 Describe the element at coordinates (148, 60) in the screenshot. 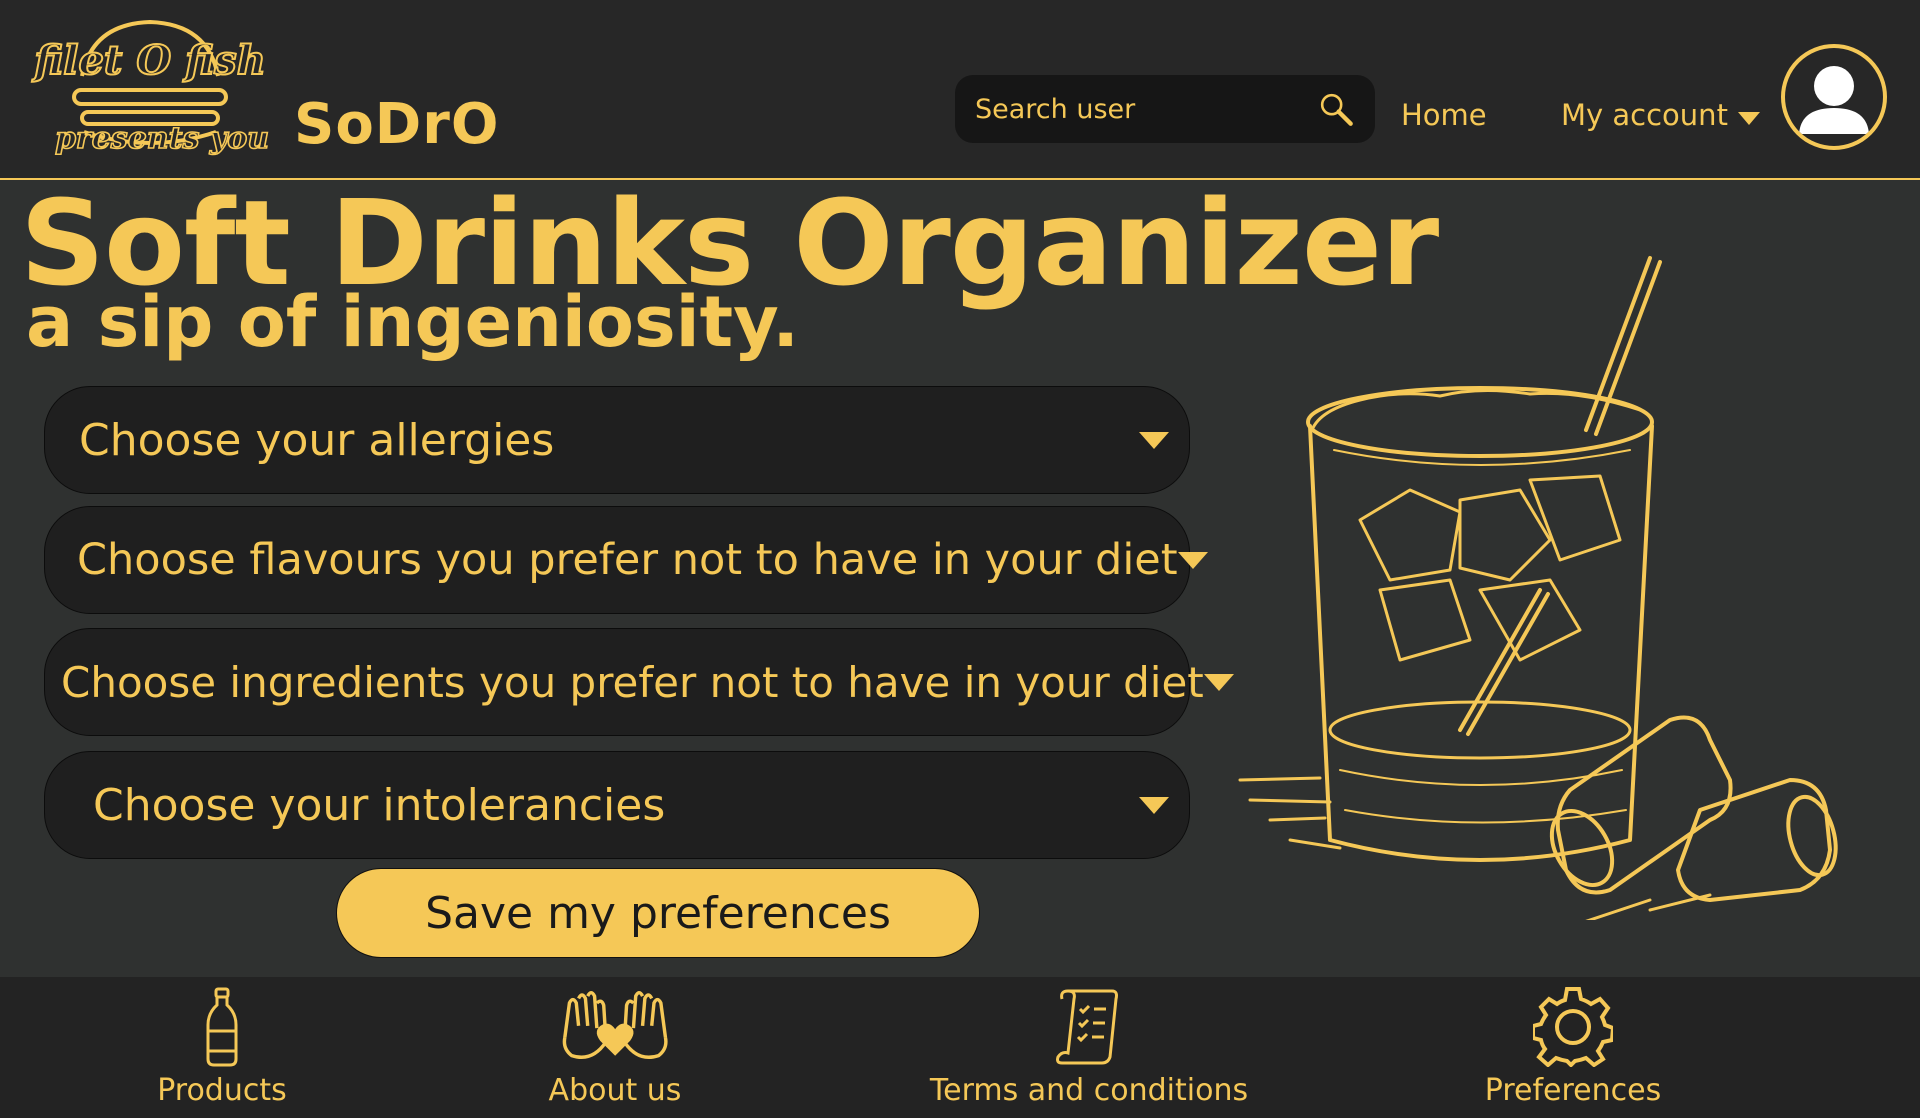

I see `svg-text: filet O fish` at that location.